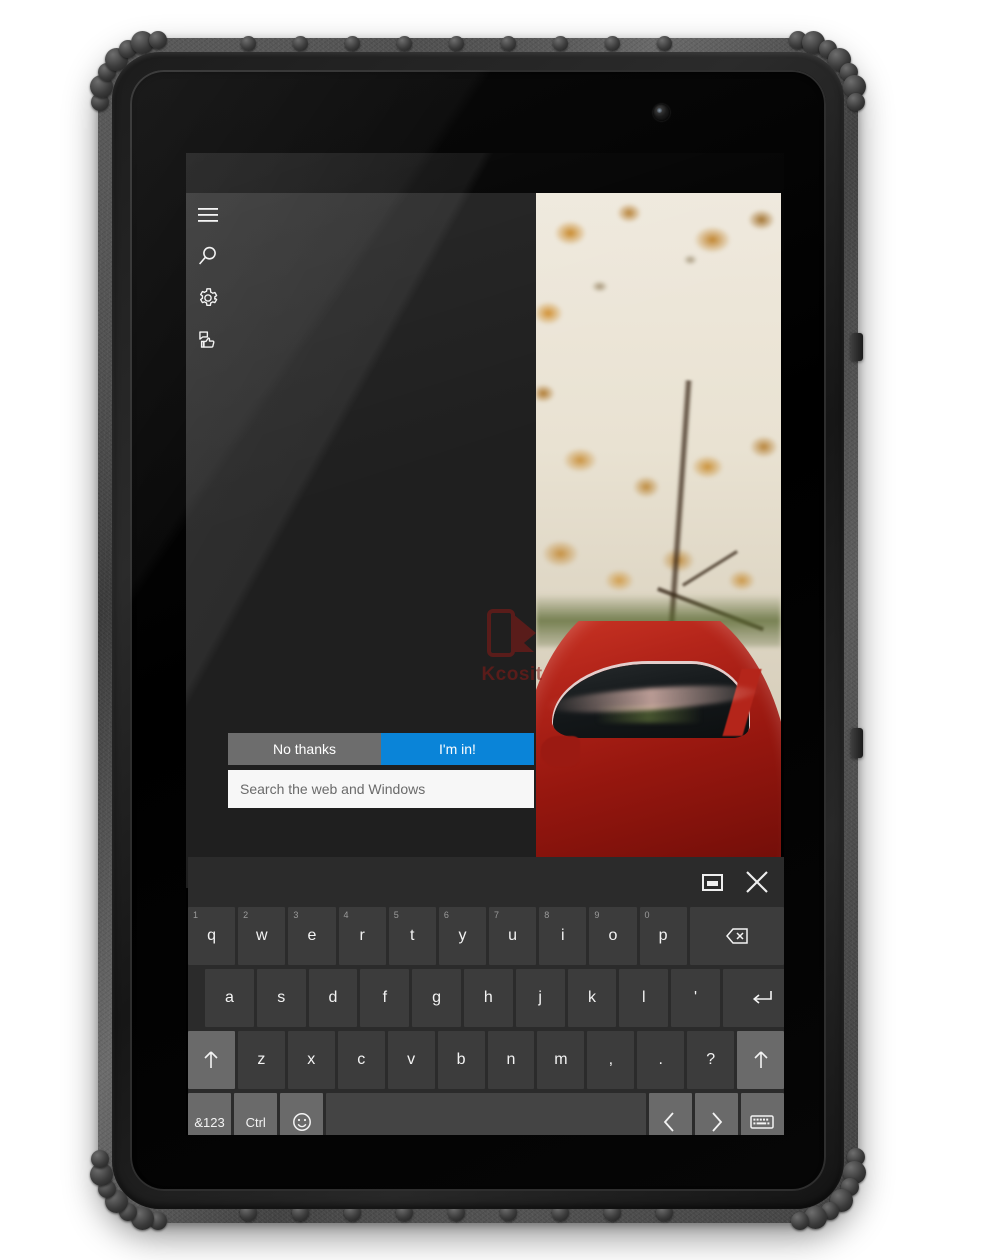 The width and height of the screenshot is (1000, 1260). What do you see at coordinates (312, 936) in the screenshot?
I see `key-e: 3e` at bounding box center [312, 936].